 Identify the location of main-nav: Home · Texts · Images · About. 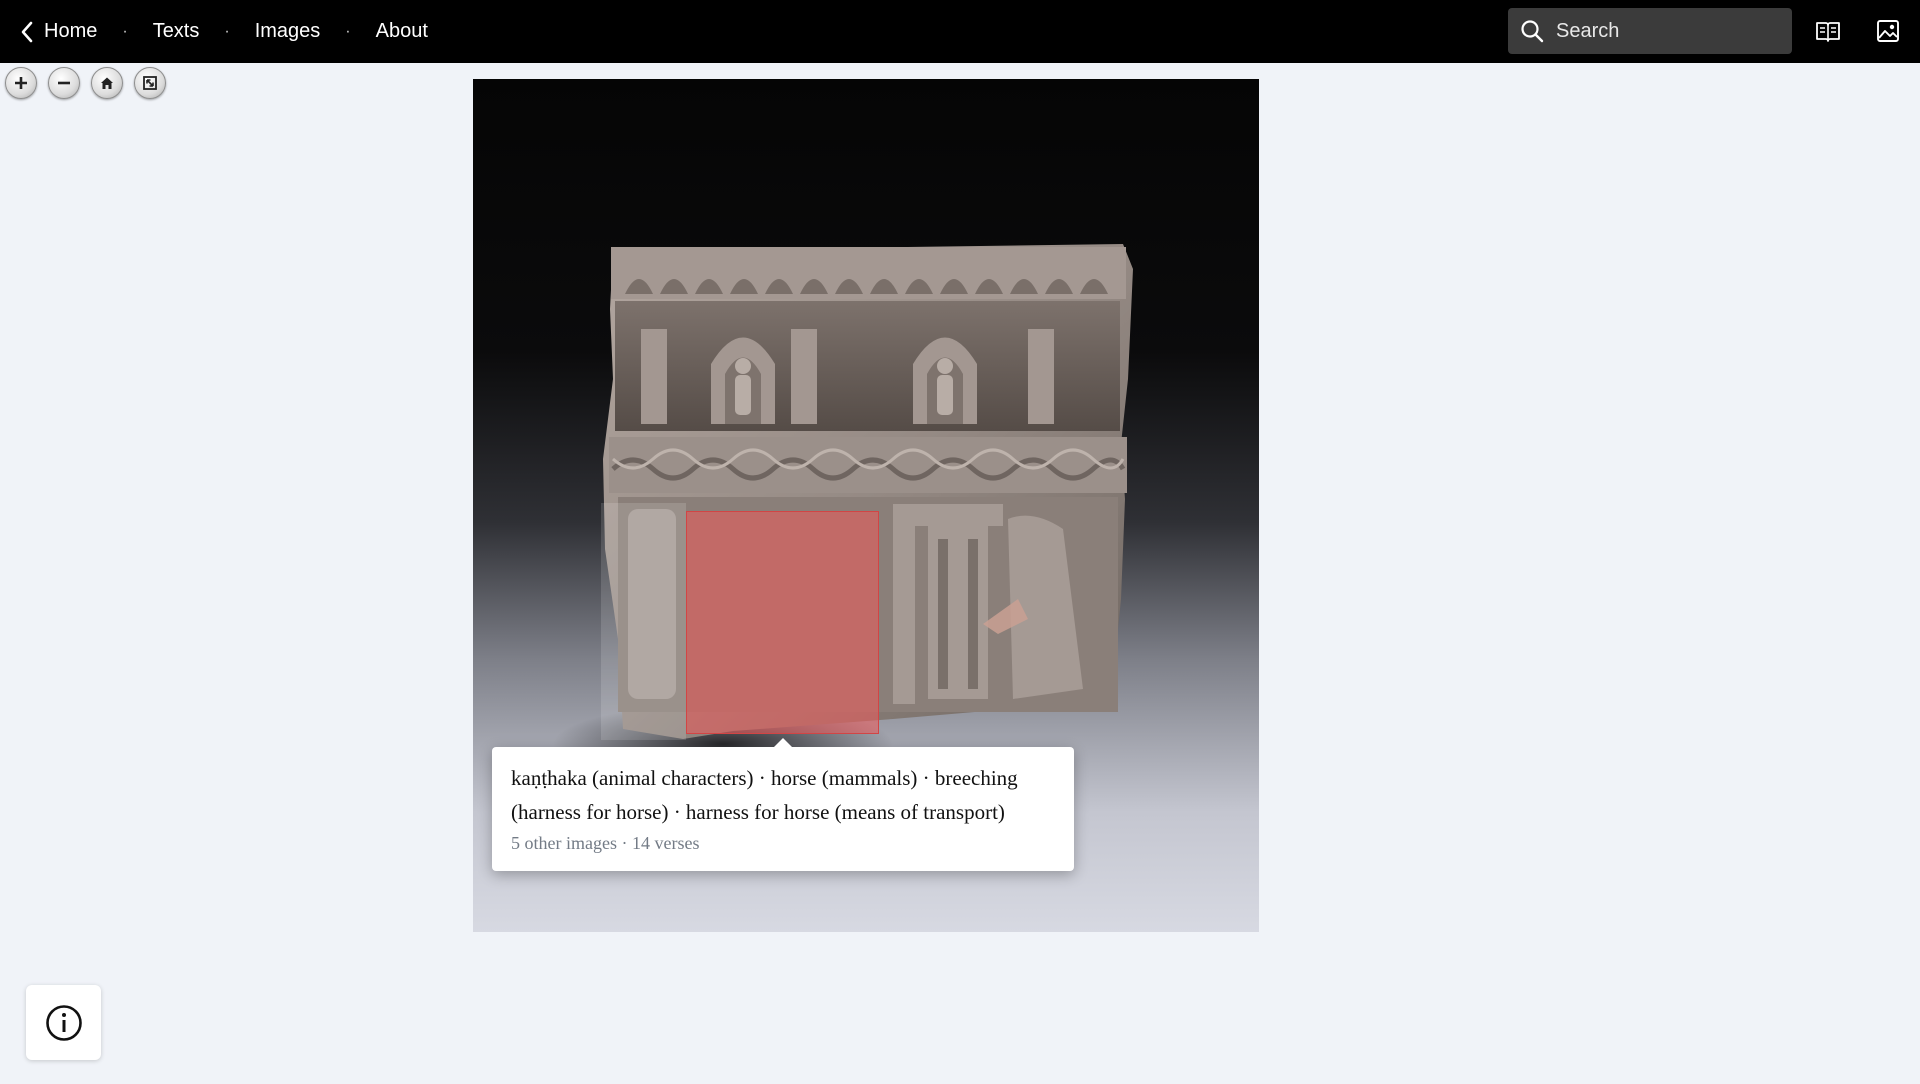
(224, 31).